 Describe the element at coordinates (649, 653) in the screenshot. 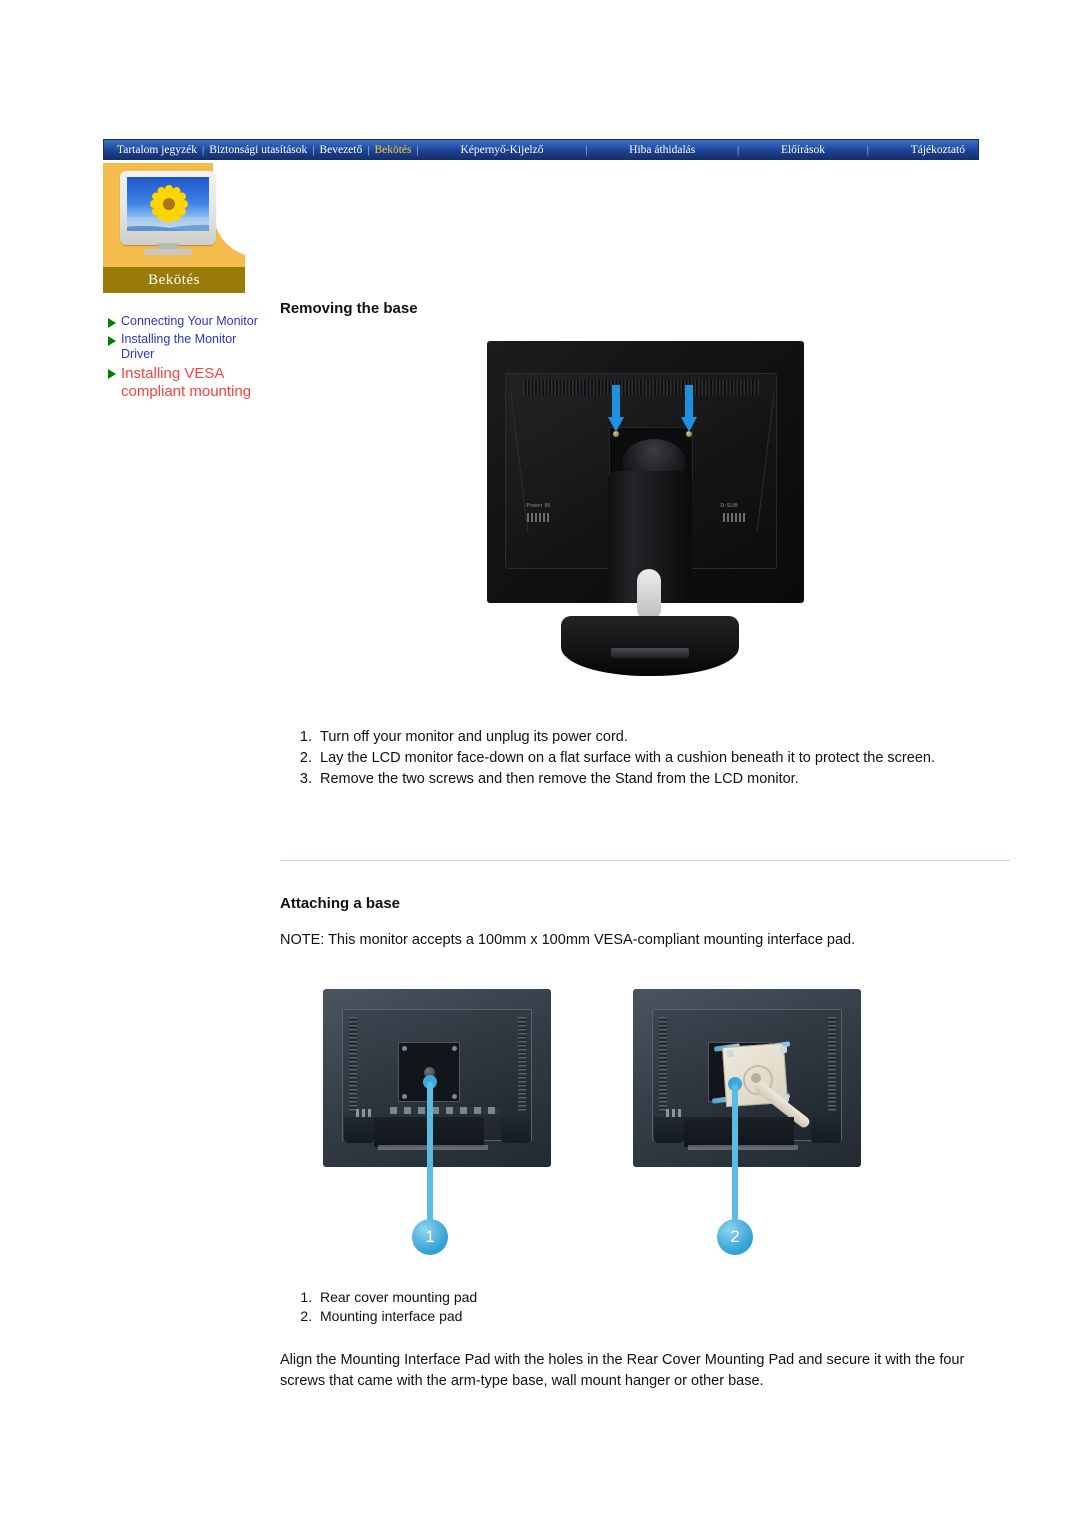

I see `stand-base-strip` at that location.